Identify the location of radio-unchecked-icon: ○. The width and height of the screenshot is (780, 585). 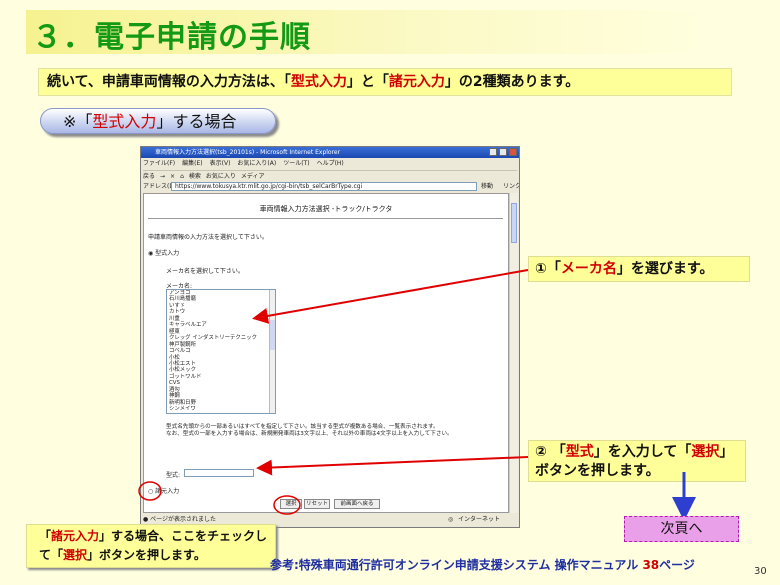
(150, 491).